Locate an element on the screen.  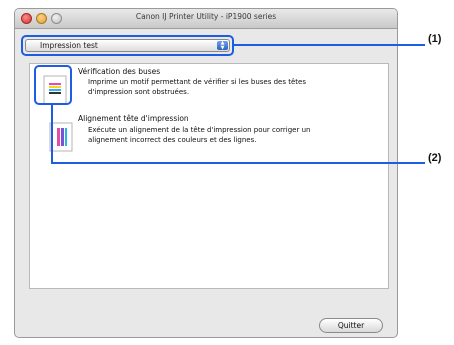
print-head-alignment-title: Alignement tête d'impression is located at coordinates (133, 118).